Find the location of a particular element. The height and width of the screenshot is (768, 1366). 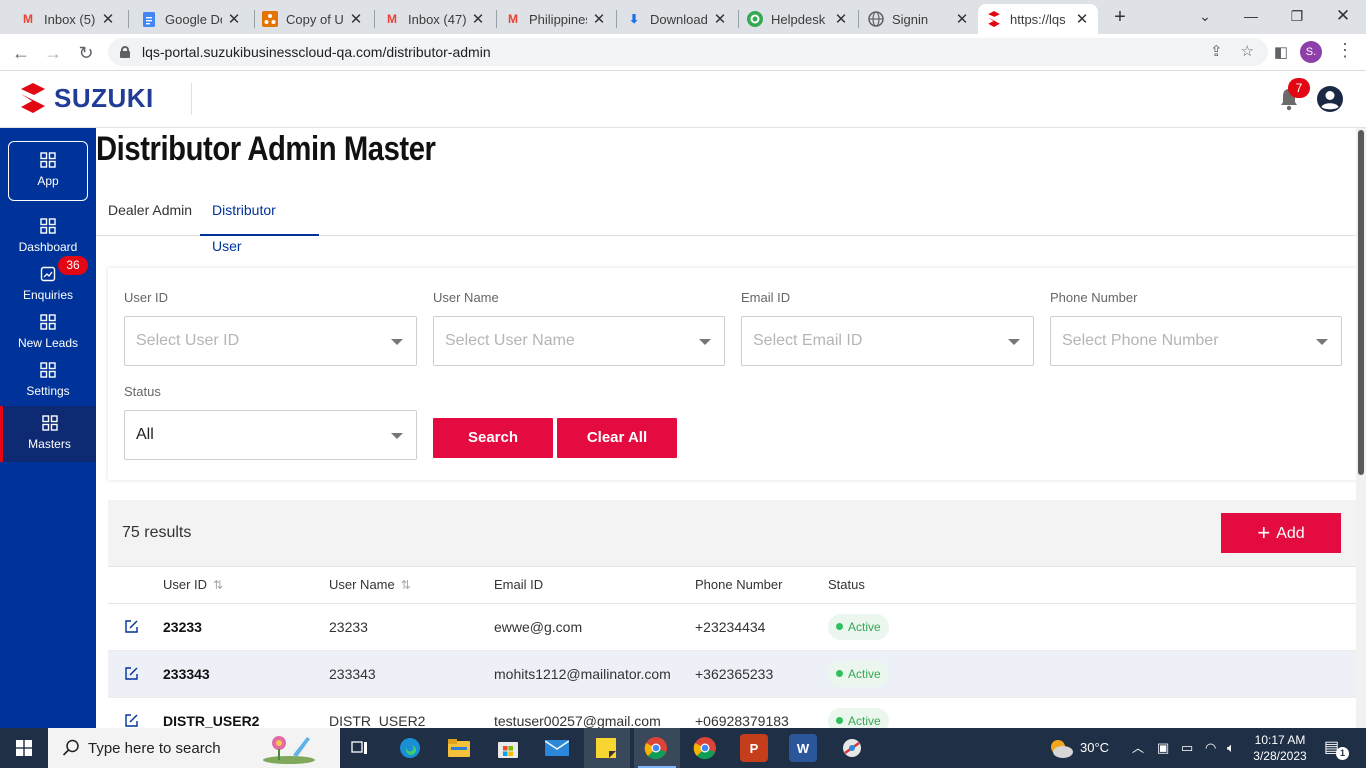

chrome-profile-icon is located at coordinates (656, 748).